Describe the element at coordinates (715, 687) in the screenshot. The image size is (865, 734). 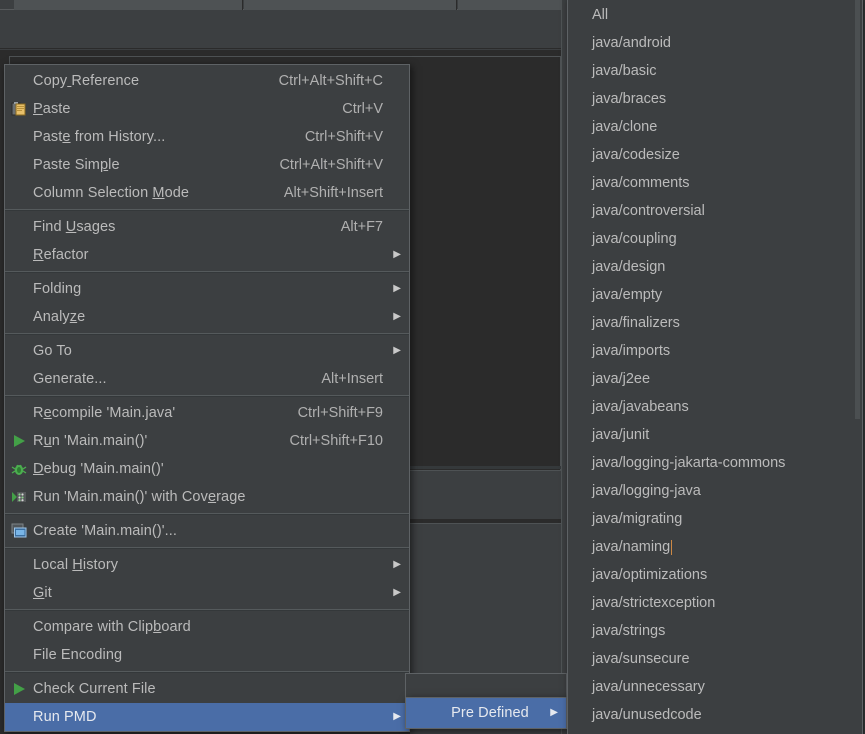
I see `ruleset-item-java-unnecessary: java/unnecessary` at that location.